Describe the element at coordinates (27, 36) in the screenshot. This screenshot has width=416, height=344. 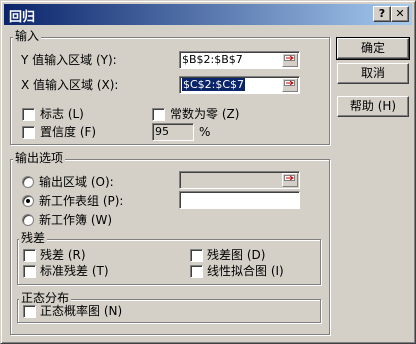
I see `input-group-legend: 输入` at that location.